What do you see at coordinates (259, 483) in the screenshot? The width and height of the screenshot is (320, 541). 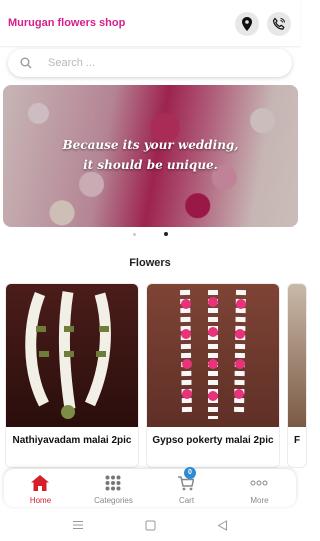 I see `more-icon` at bounding box center [259, 483].